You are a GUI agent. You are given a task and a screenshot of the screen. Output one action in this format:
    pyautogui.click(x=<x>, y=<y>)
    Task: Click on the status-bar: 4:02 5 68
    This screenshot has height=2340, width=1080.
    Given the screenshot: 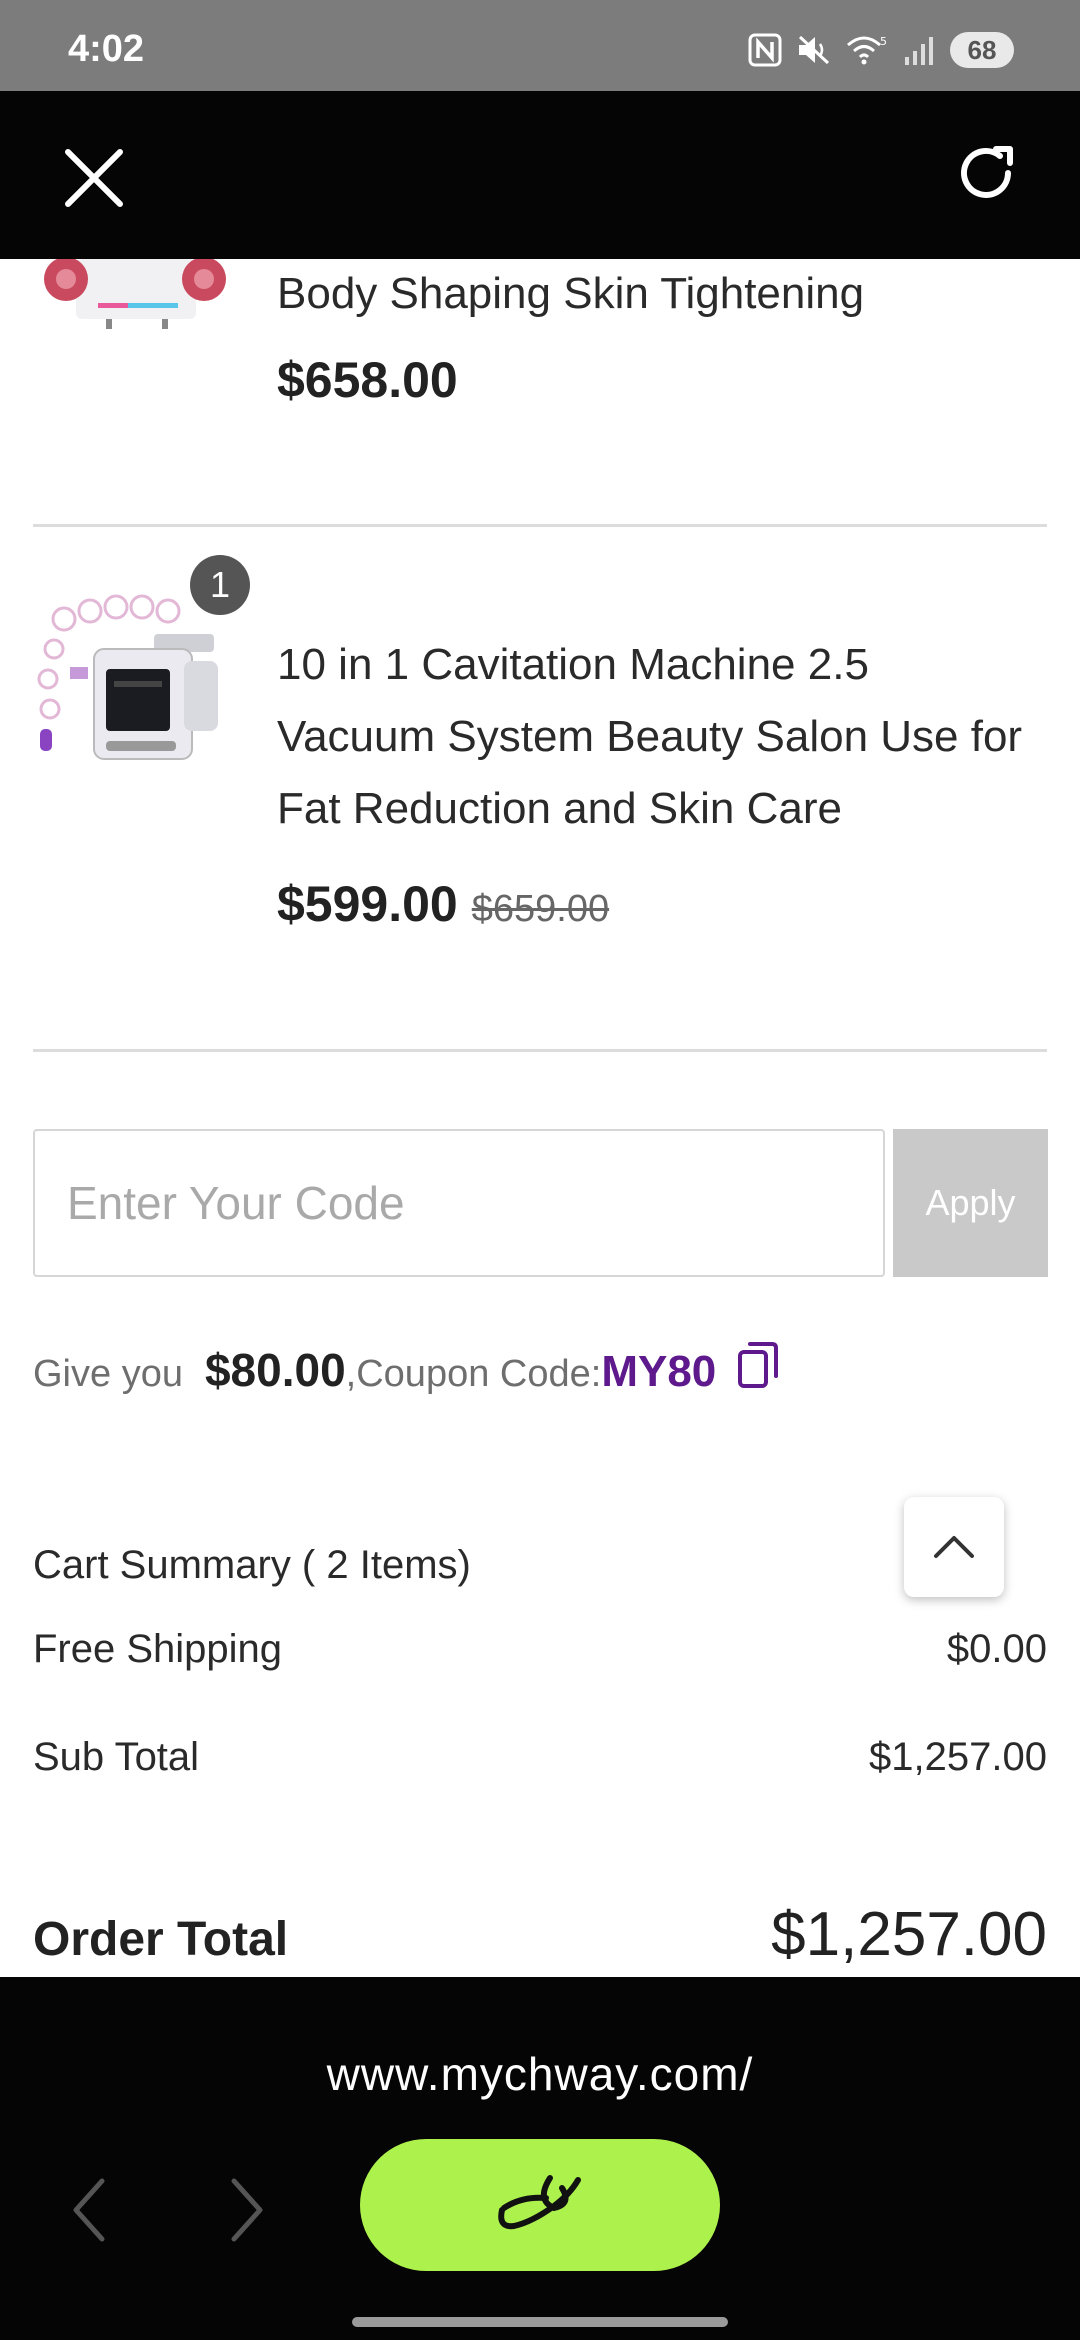 What is the action you would take?
    pyautogui.click(x=540, y=45)
    